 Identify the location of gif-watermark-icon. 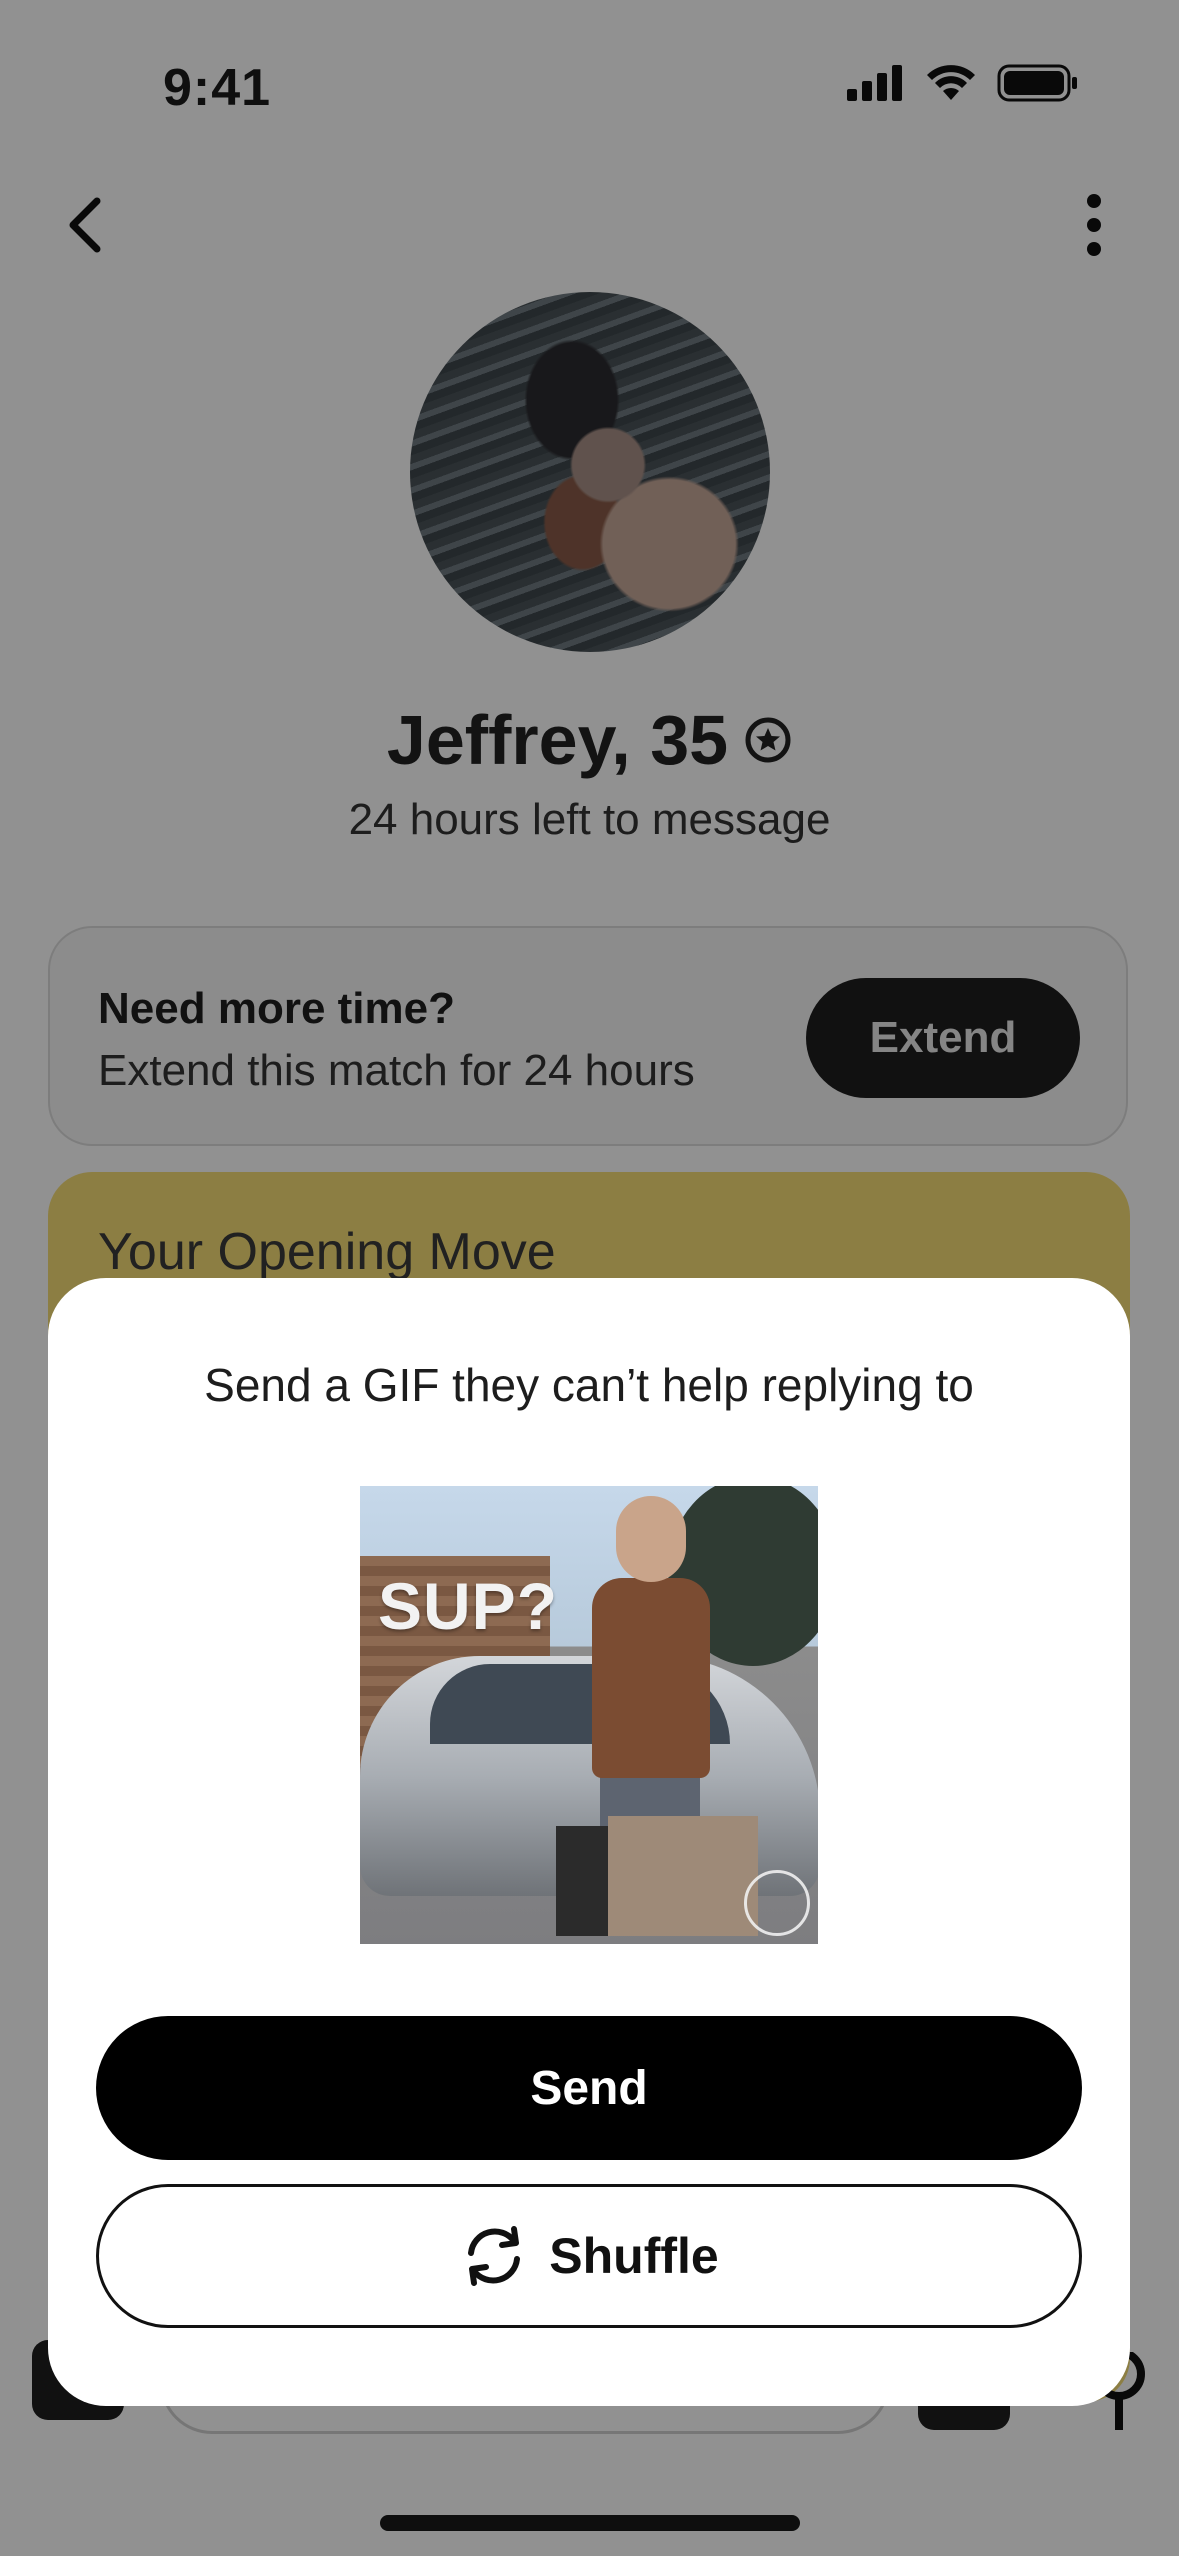
(777, 1903).